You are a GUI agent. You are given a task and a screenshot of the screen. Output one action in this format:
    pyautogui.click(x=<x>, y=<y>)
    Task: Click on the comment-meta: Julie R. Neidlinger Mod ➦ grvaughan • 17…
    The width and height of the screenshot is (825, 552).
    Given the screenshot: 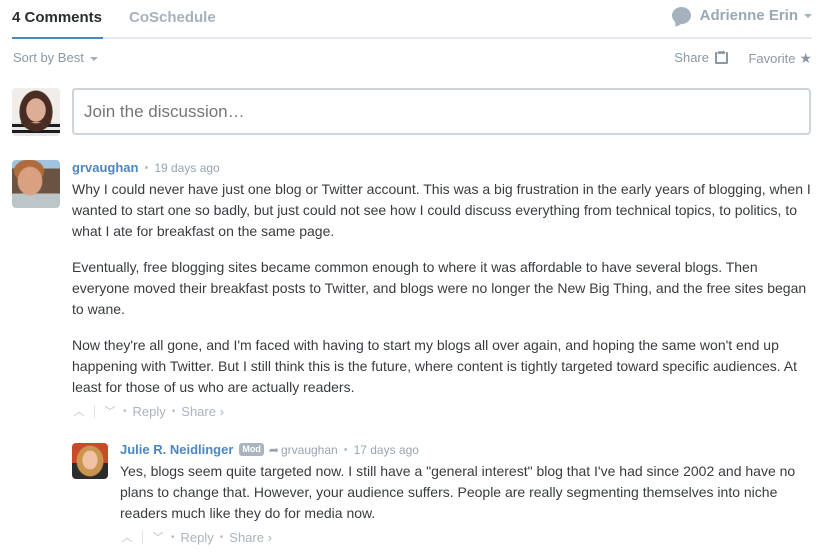 What is the action you would take?
    pyautogui.click(x=466, y=449)
    